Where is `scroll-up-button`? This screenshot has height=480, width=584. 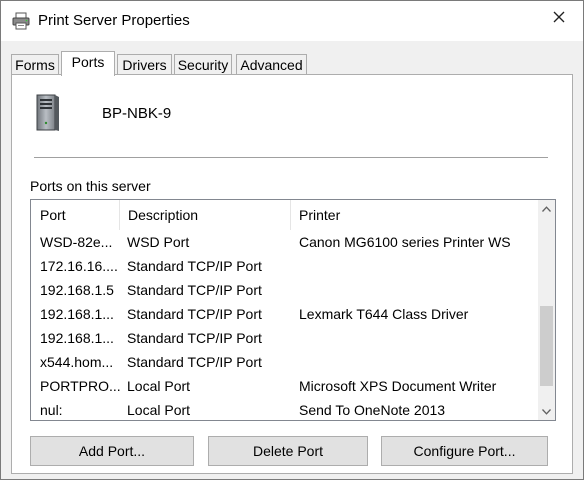
scroll-up-button is located at coordinates (546, 208).